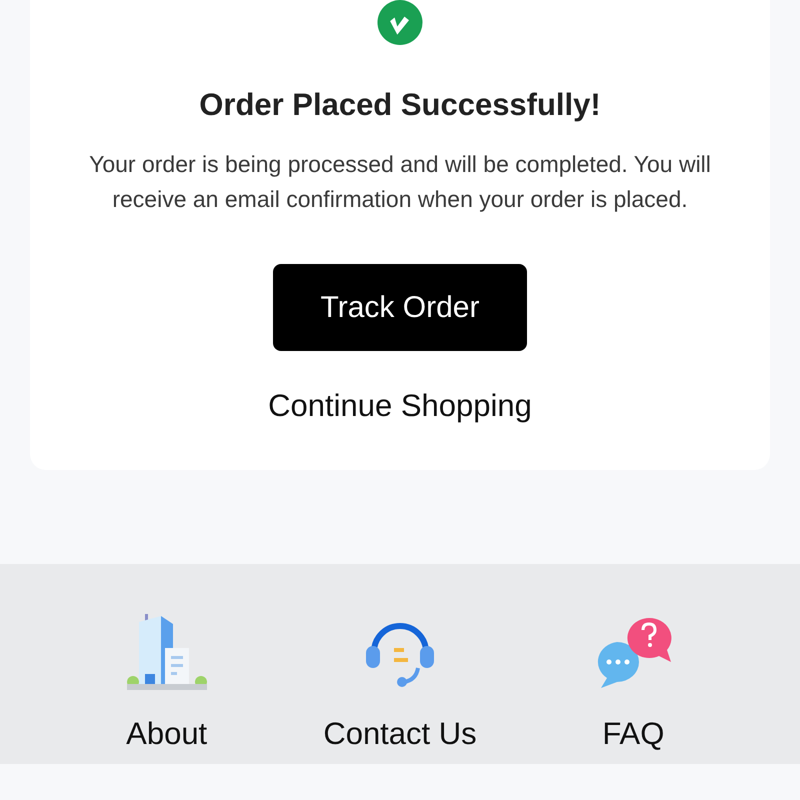  I want to click on footer-link: Contact Us, so click(400, 734).